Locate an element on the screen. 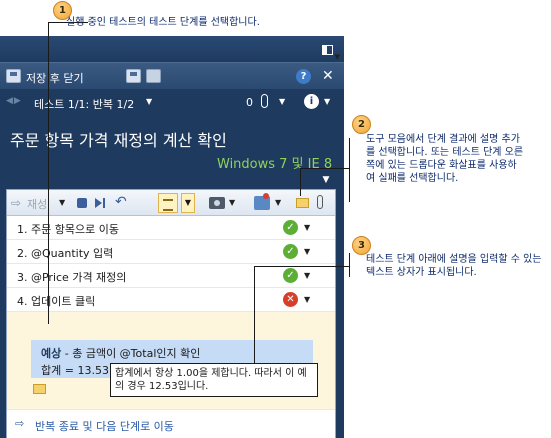 Image resolution: width=551 pixels, height=438 pixels. end-iteration-link: 반복 종료 및 다음 단계로 이동 is located at coordinates (104, 426).